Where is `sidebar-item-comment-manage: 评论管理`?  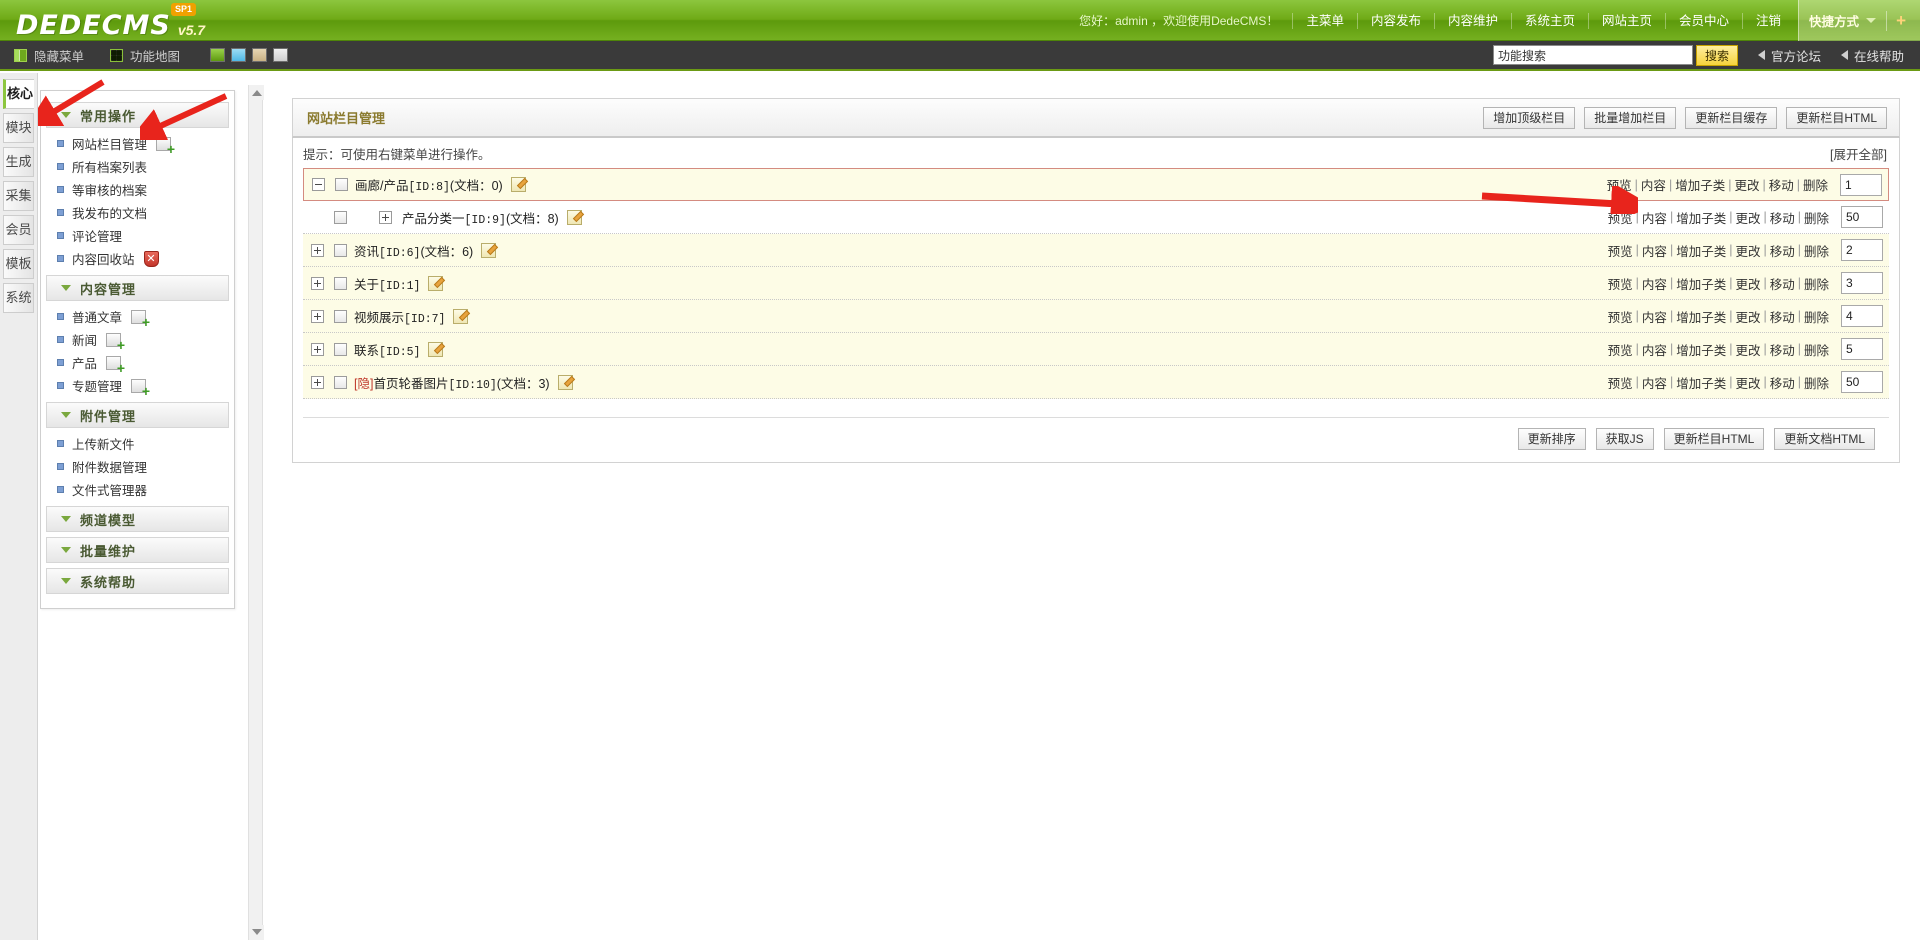
sidebar-item-comment-manage: 评论管理 is located at coordinates (137, 235).